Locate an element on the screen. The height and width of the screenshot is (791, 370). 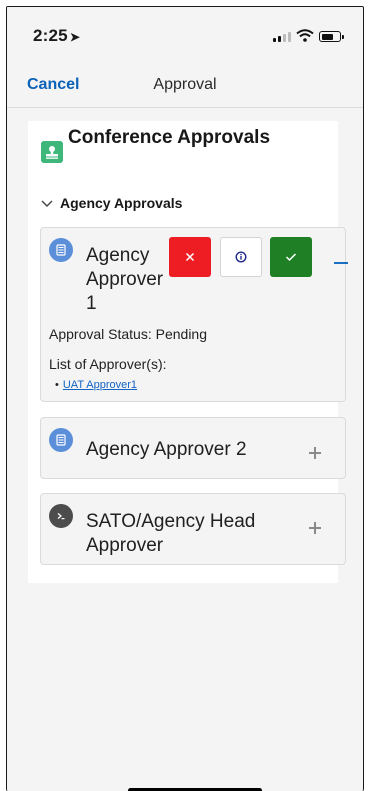
approver-name: SATO/Agency Head Approver is located at coordinates (171, 533).